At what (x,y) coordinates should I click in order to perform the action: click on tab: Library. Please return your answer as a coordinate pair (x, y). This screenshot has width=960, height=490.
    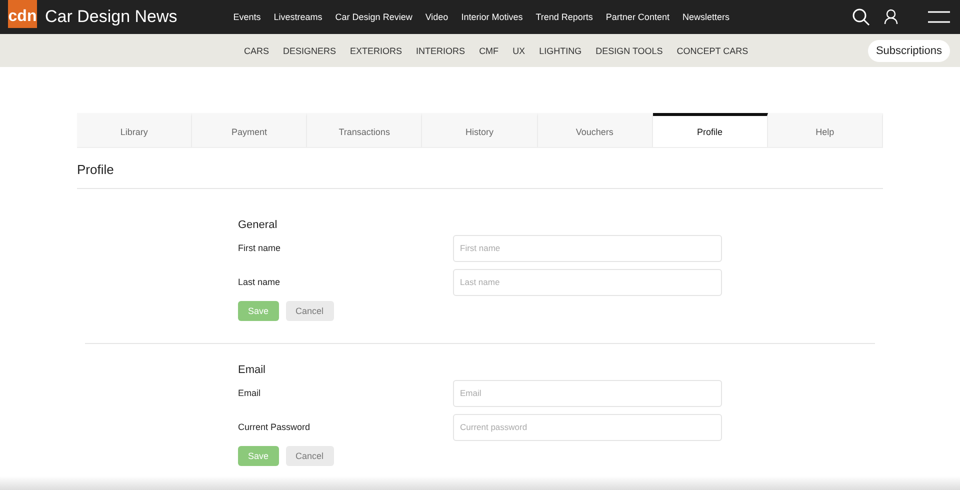
    Looking at the image, I should click on (134, 130).